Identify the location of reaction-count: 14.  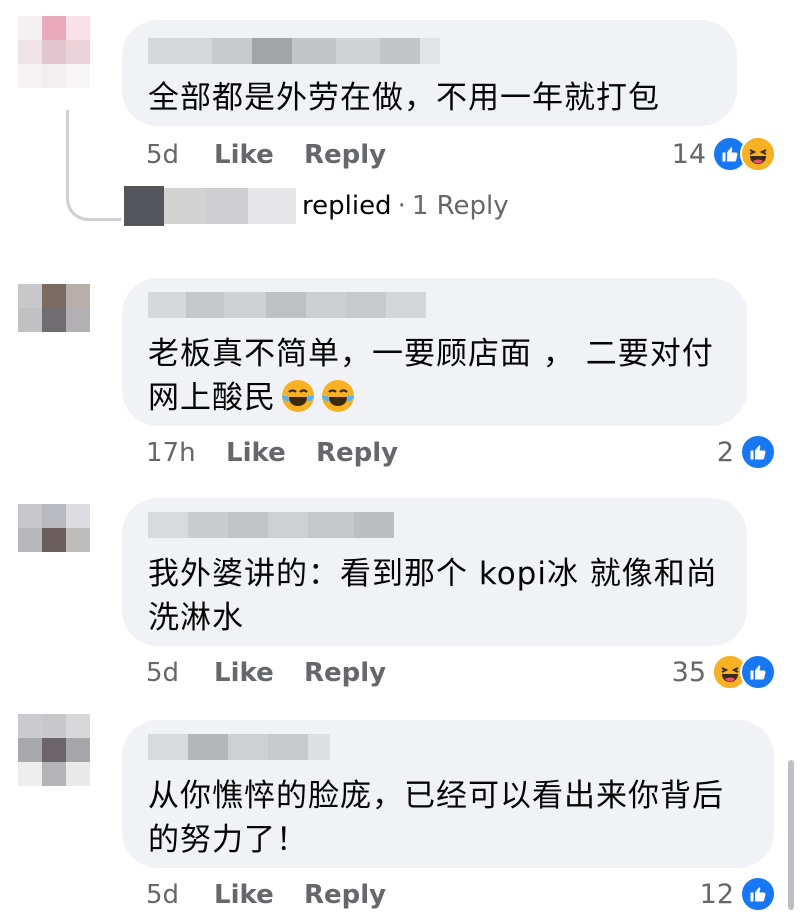
(688, 154).